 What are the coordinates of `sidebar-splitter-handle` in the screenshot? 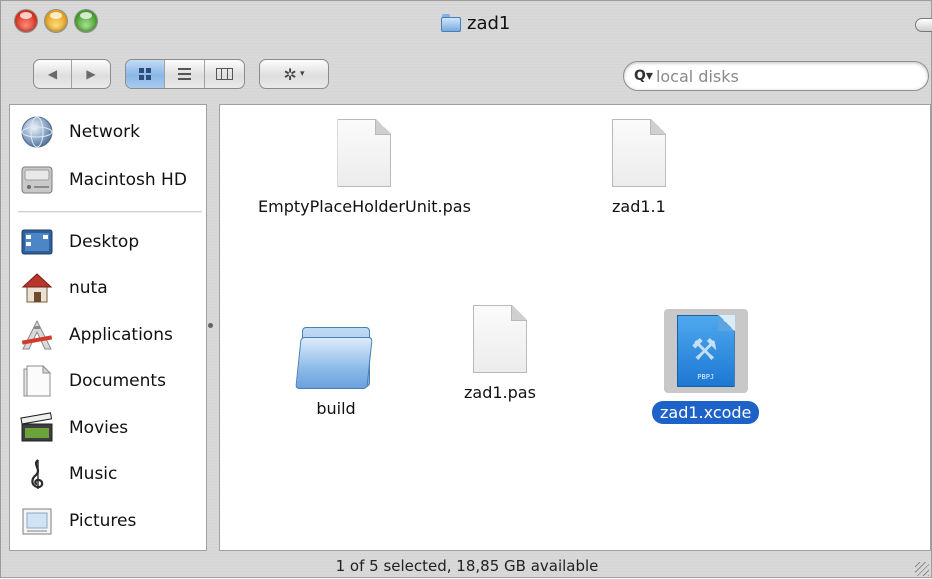 It's located at (210, 325).